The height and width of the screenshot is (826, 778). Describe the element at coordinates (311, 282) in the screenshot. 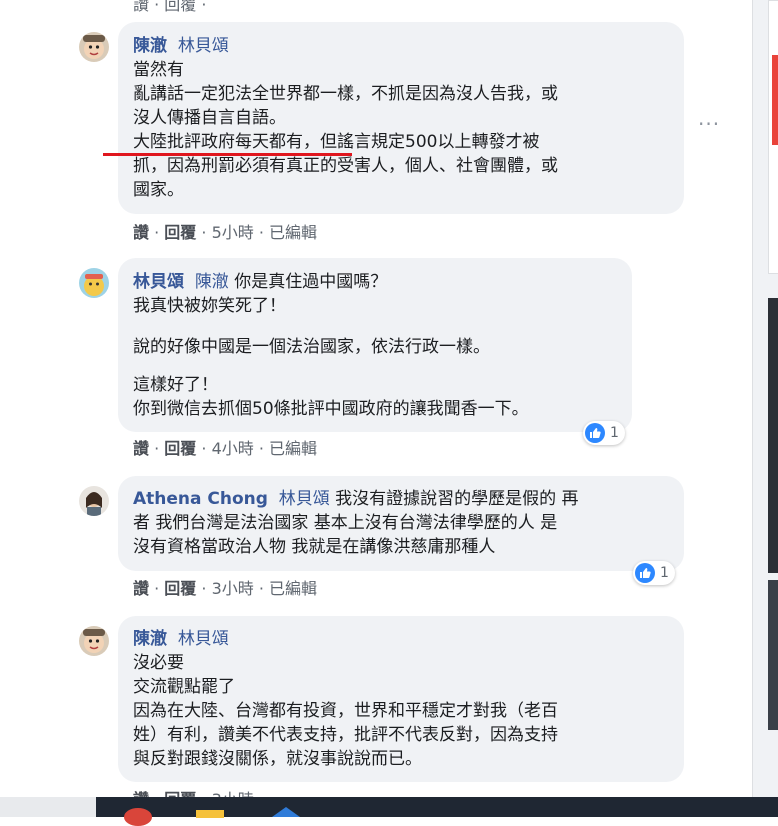

I see `comment-text: 你是真住過中國嗎？` at that location.